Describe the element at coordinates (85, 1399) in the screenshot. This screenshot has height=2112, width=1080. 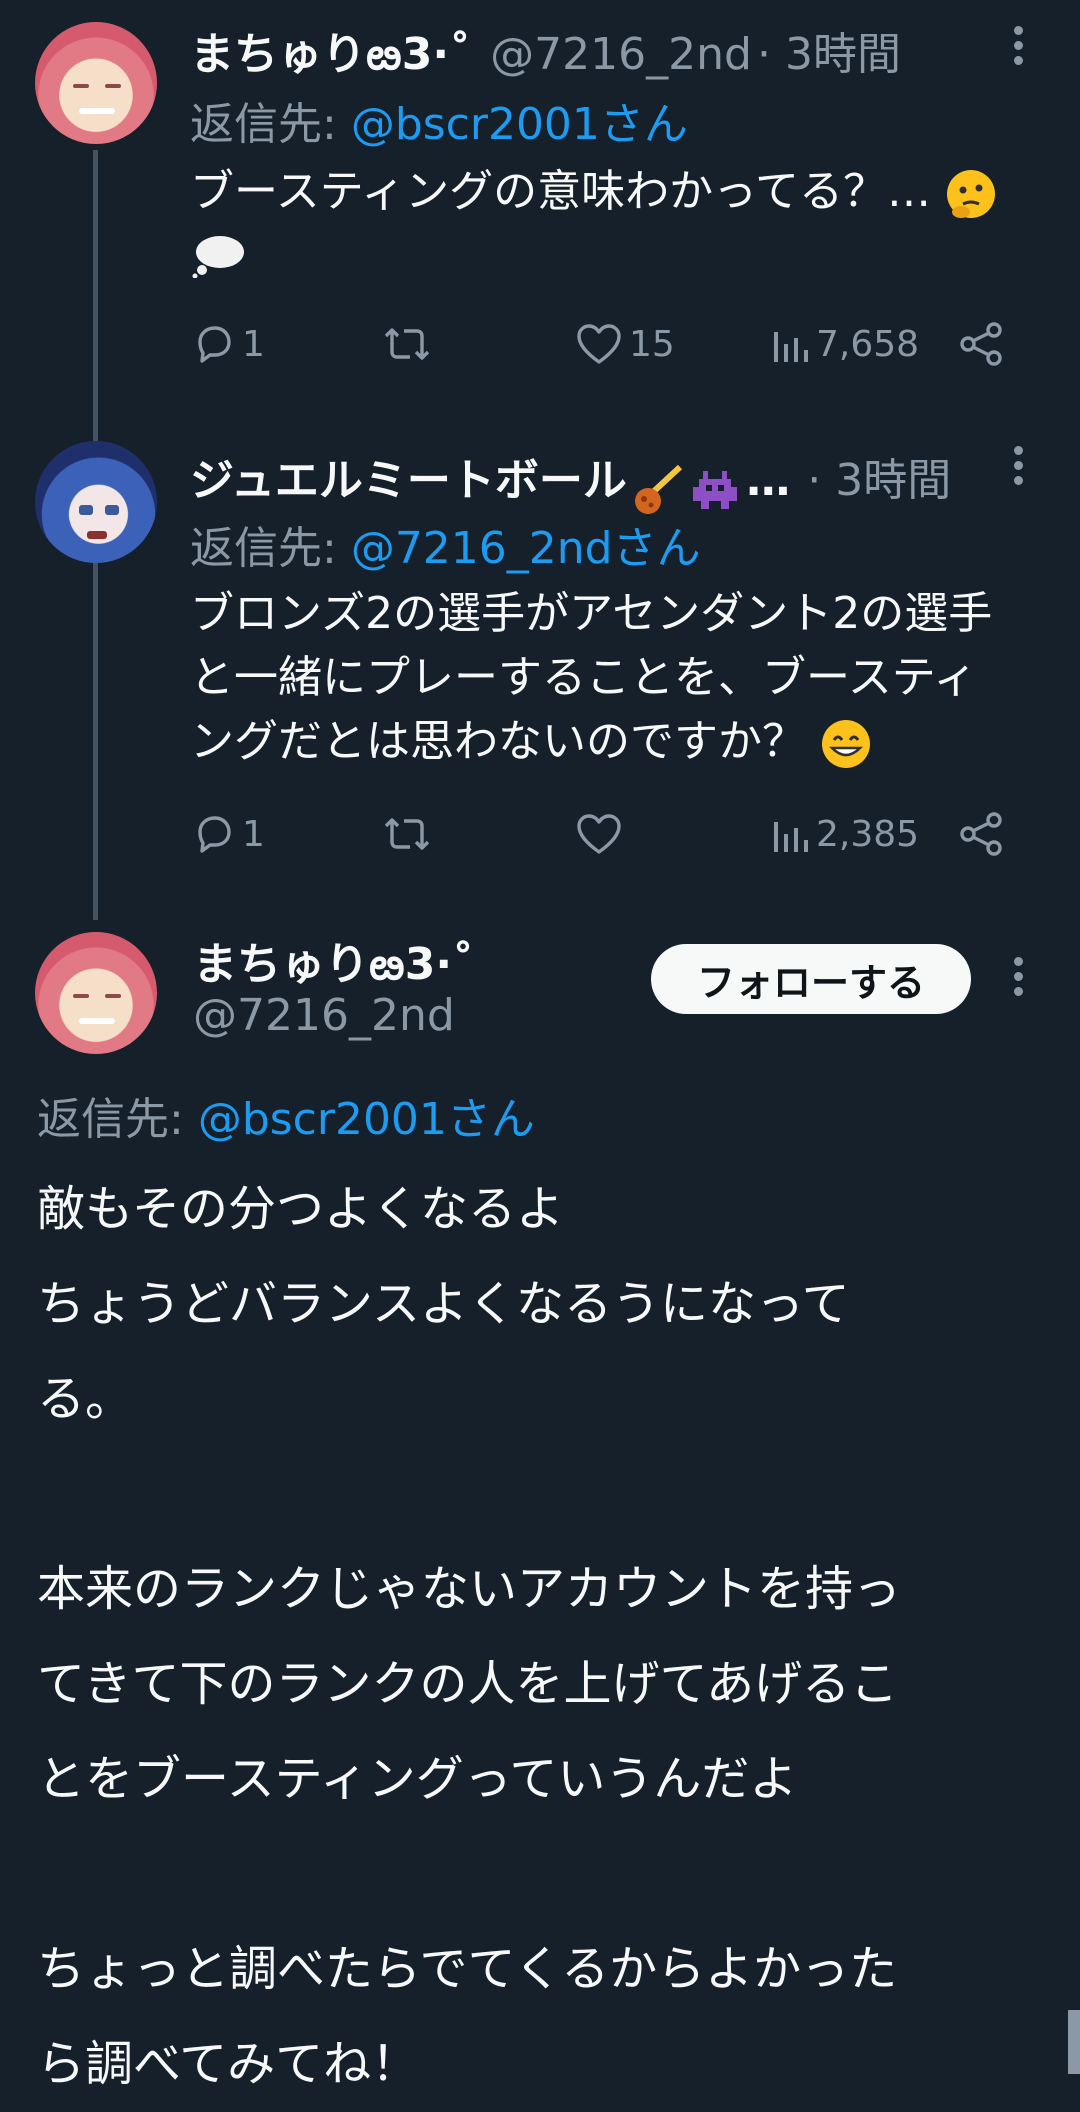
I see `tweet-text-line: る。` at that location.